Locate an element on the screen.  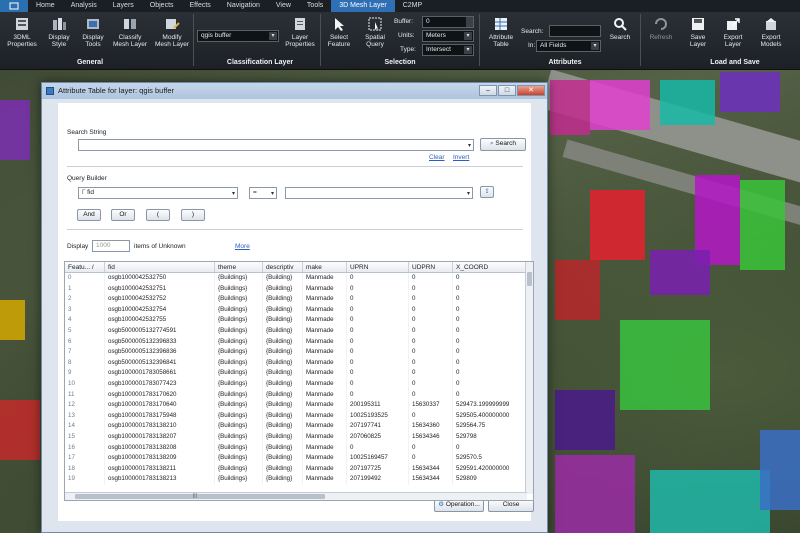
tab-objects: Objects is located at coordinates (162, 6).